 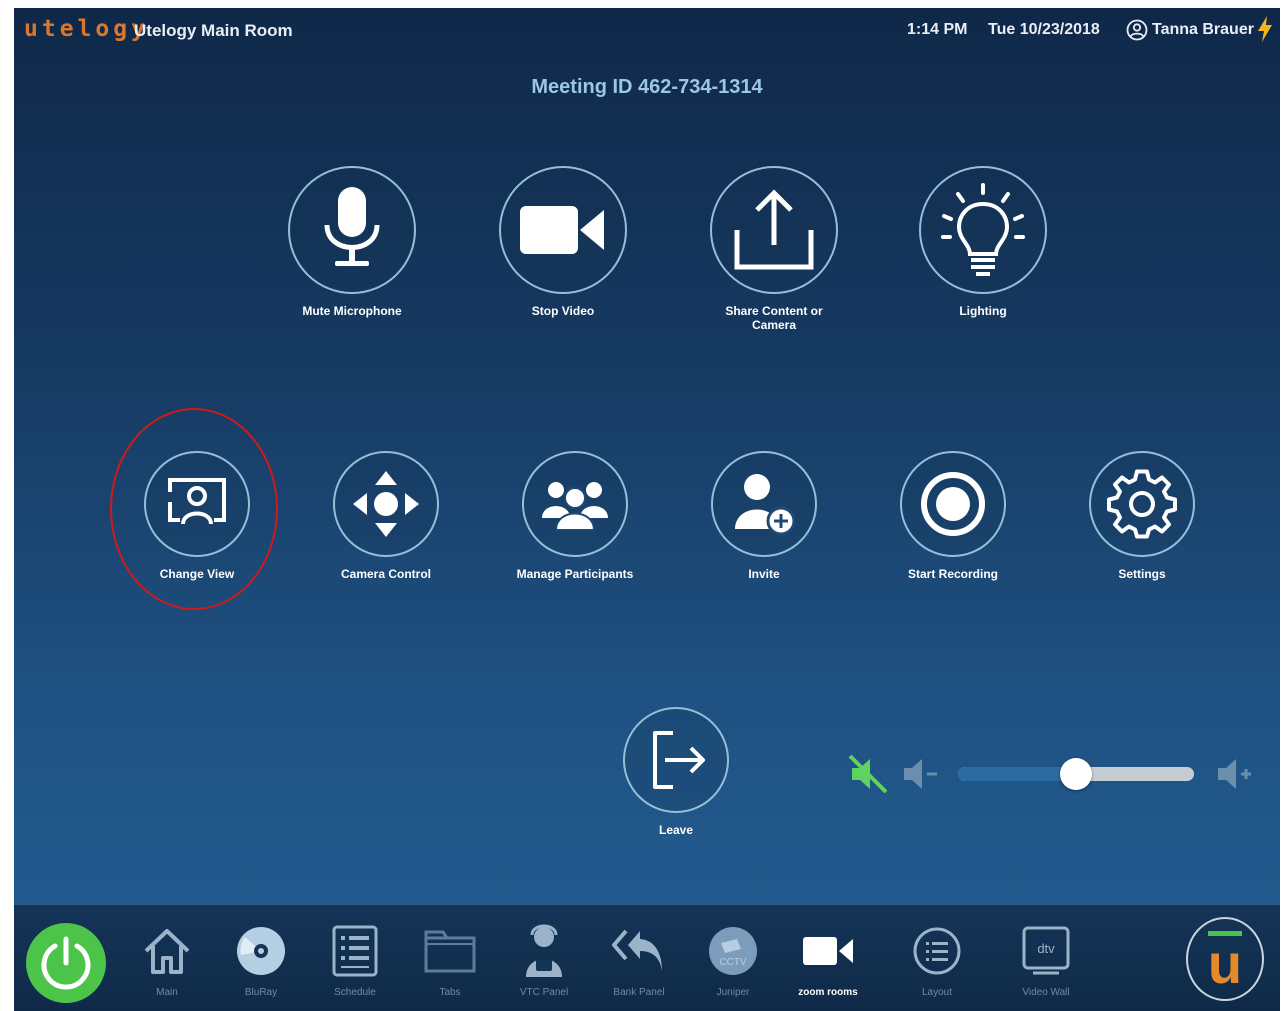 I want to click on participants-icon, so click(x=575, y=506).